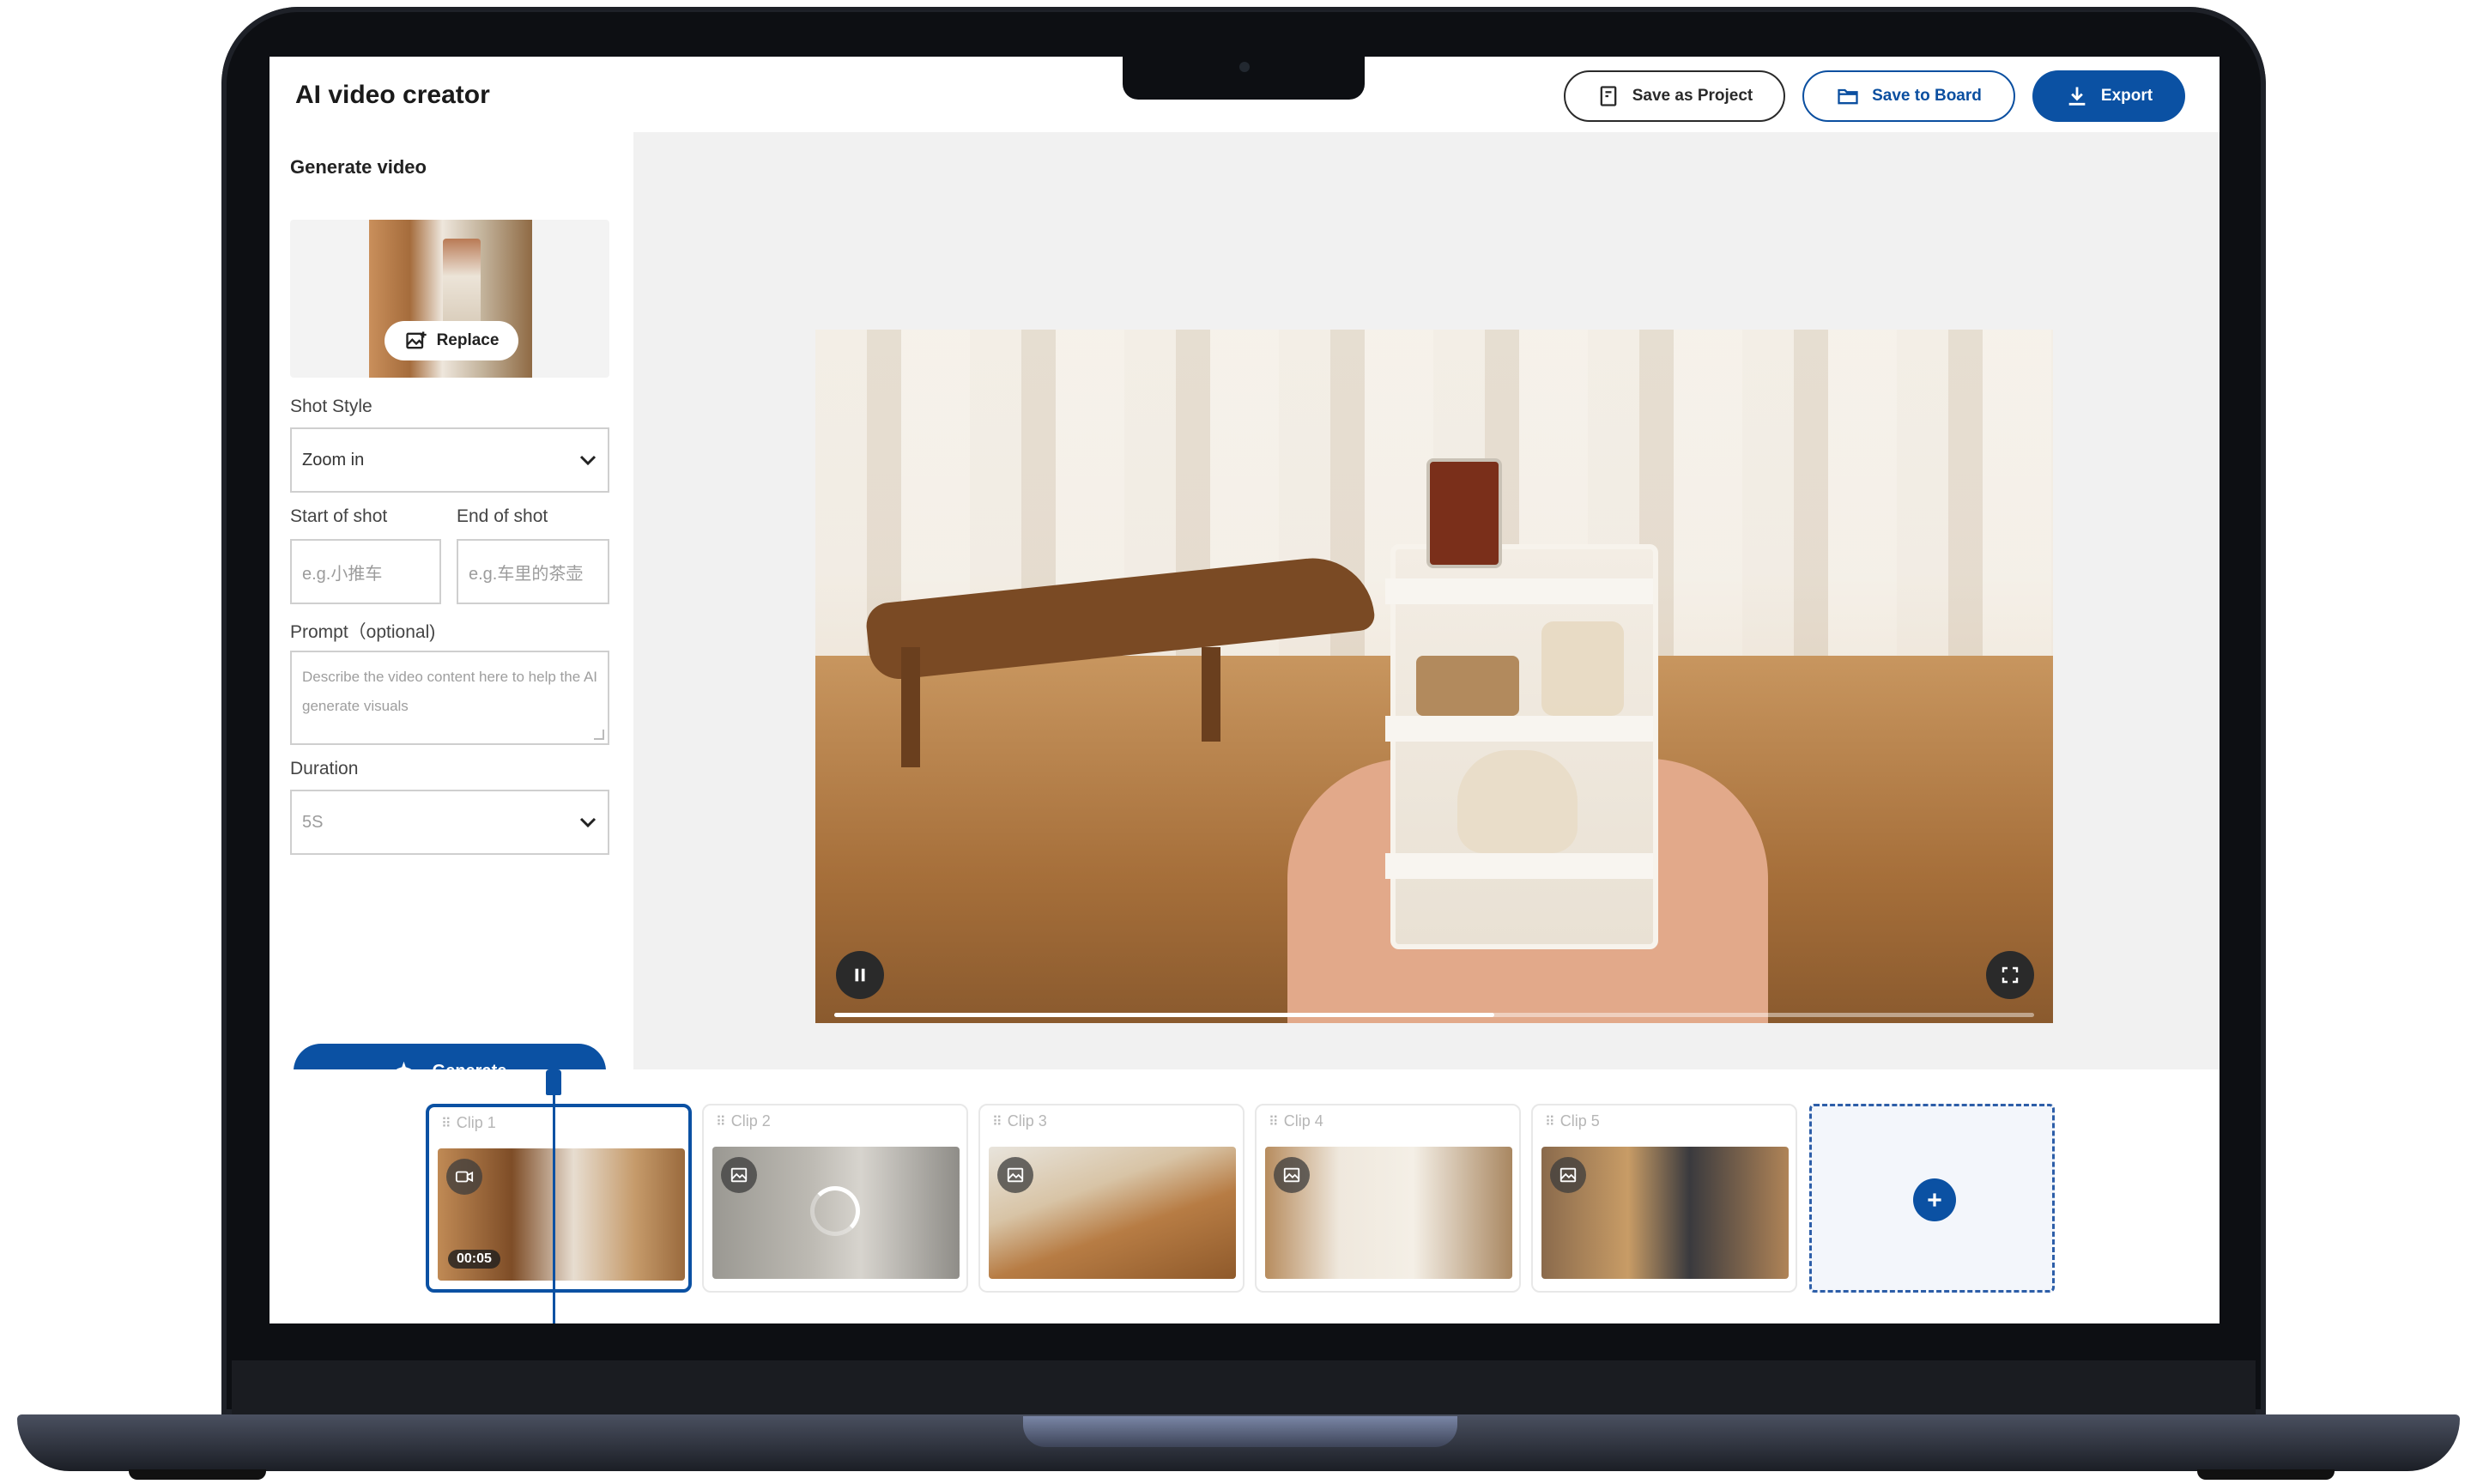  What do you see at coordinates (1608, 96) in the screenshot?
I see `document-icon` at bounding box center [1608, 96].